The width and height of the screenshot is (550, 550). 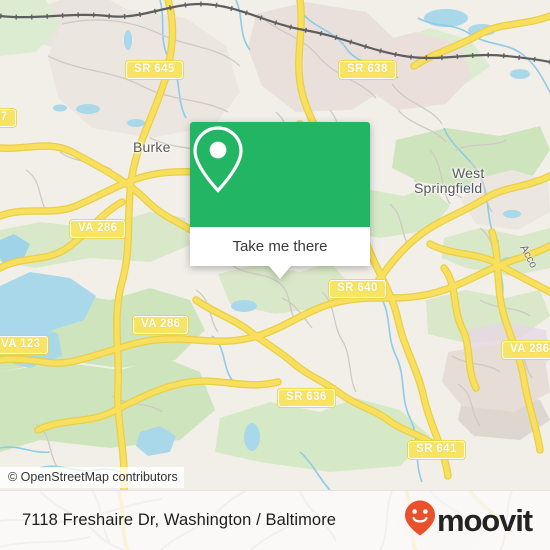 I want to click on take-me-there-label: Take me there, so click(x=280, y=246).